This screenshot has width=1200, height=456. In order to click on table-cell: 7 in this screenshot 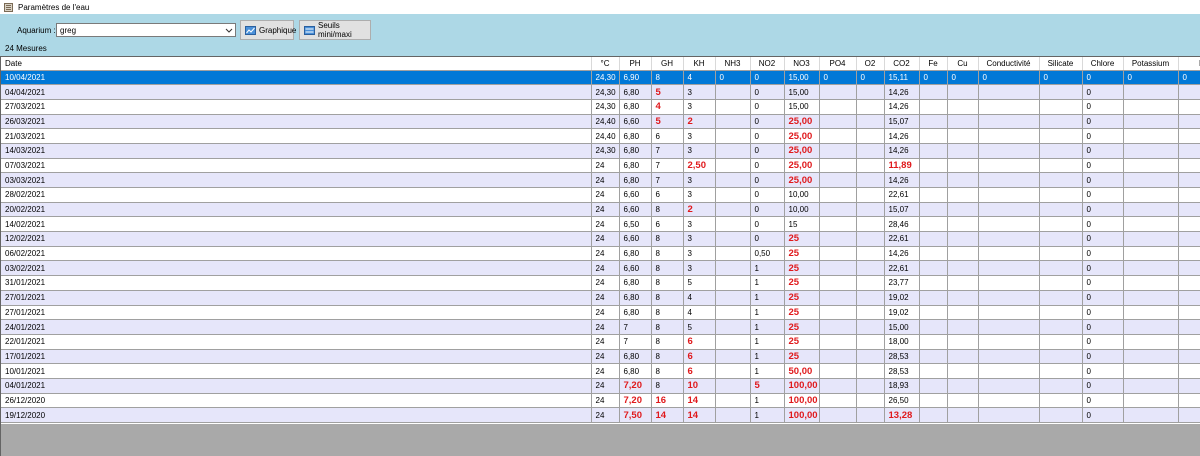, I will do `click(635, 327)`.